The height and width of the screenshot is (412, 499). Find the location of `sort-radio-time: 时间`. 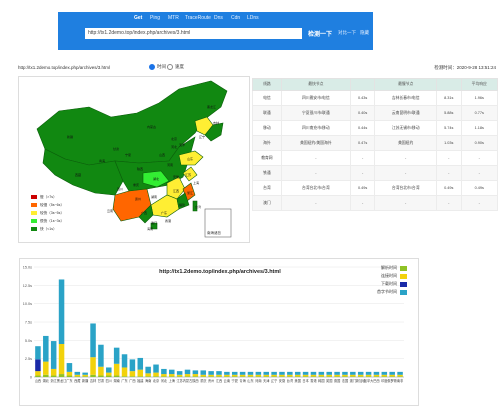

sort-radio-time: 时间 is located at coordinates (157, 67).